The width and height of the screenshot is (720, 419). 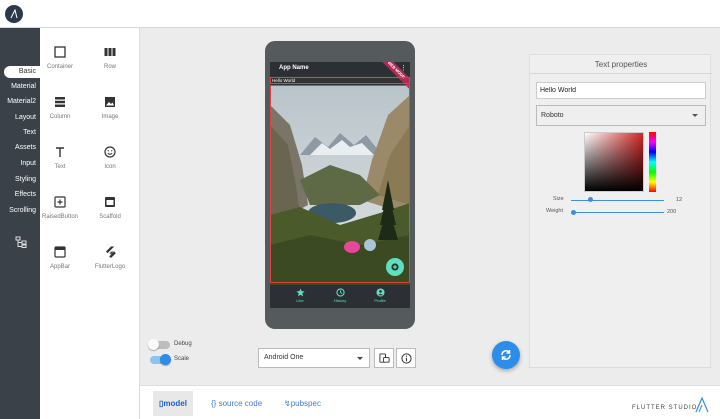 I want to click on text-icon, so click(x=60, y=152).